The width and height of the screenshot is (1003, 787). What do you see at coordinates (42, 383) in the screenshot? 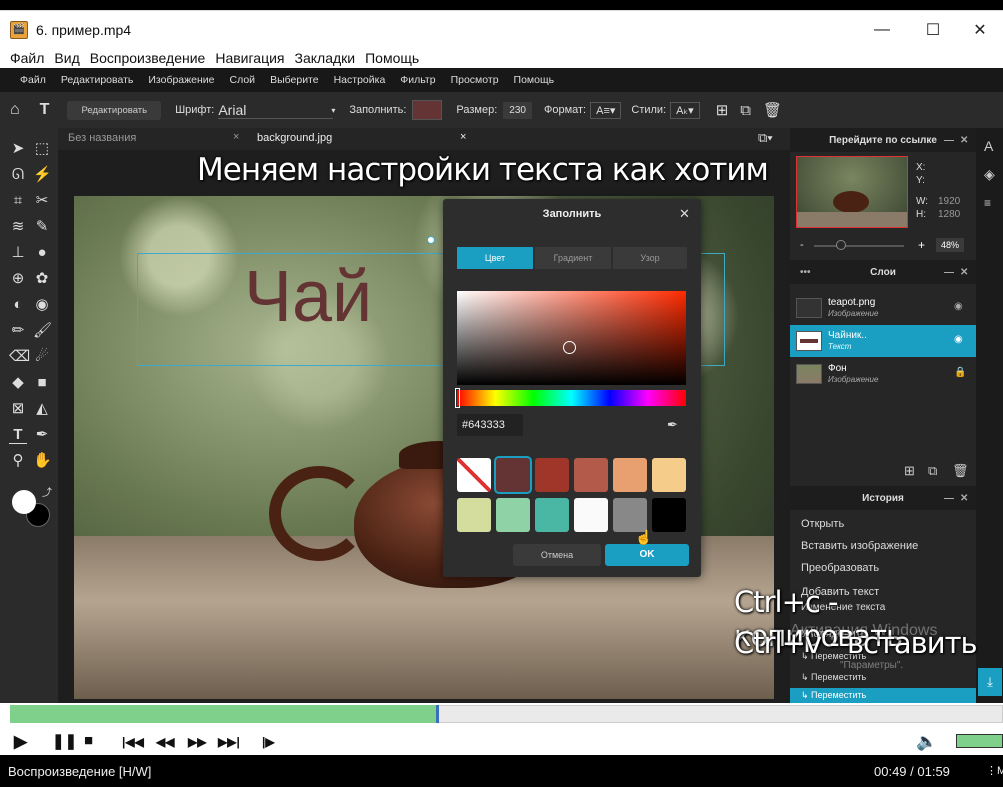
I see `rectangle-icon: ■` at bounding box center [42, 383].